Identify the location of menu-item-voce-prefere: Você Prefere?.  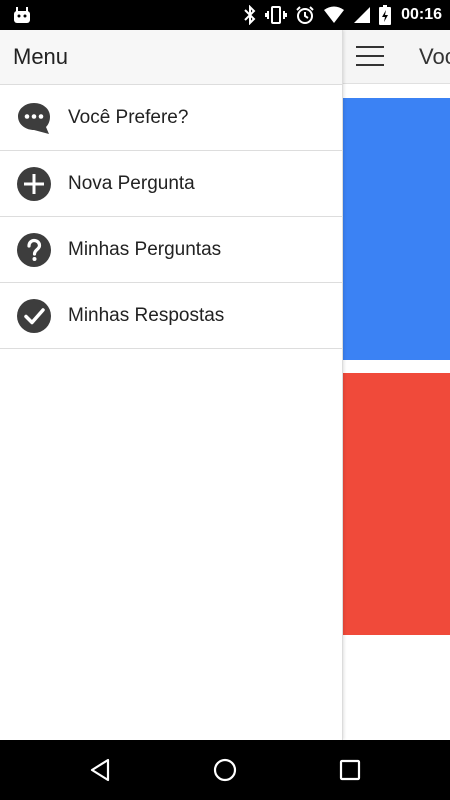
(171, 118).